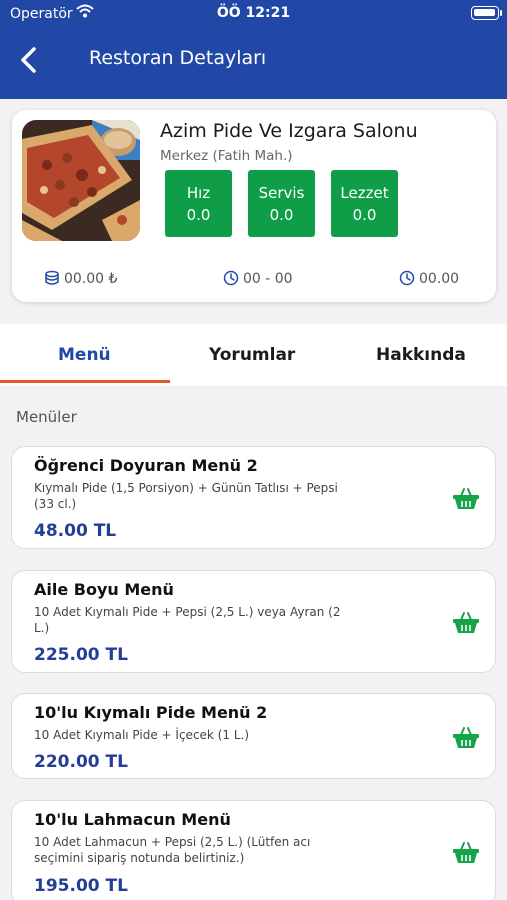 This screenshot has height=900, width=507. Describe the element at coordinates (91, 279) in the screenshot. I see `min-order-value: 00.00 ₺` at that location.